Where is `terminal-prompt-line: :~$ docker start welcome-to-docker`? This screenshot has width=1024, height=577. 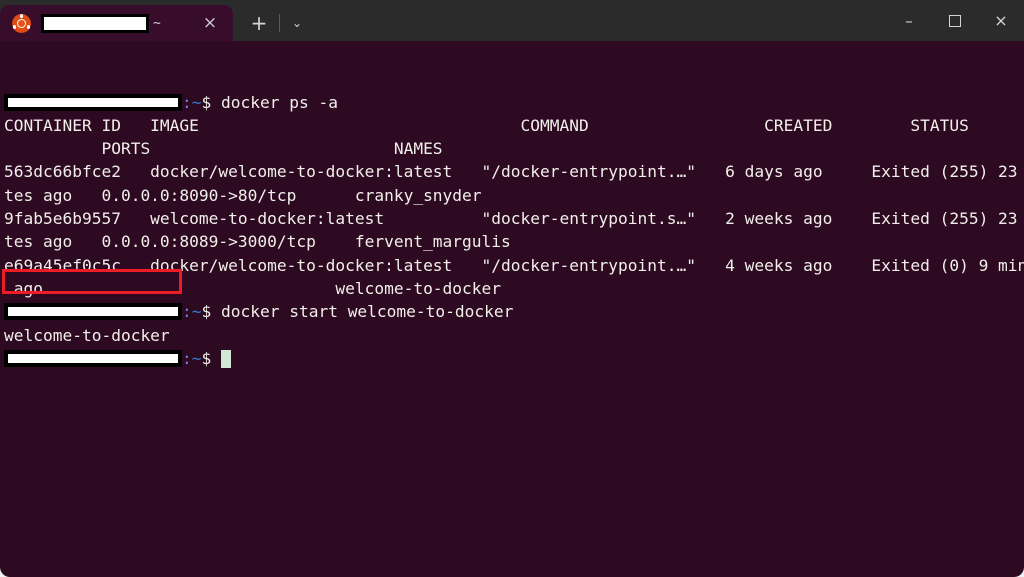
terminal-prompt-line: :~$ docker start welcome-to-docker is located at coordinates (514, 311).